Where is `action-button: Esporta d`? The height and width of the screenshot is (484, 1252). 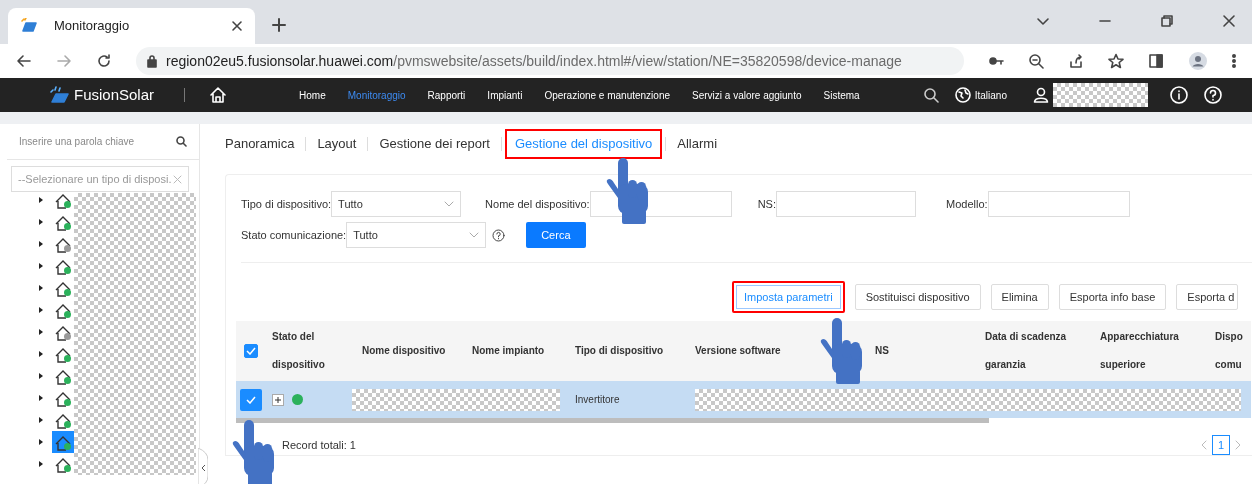 action-button: Esporta d is located at coordinates (1207, 297).